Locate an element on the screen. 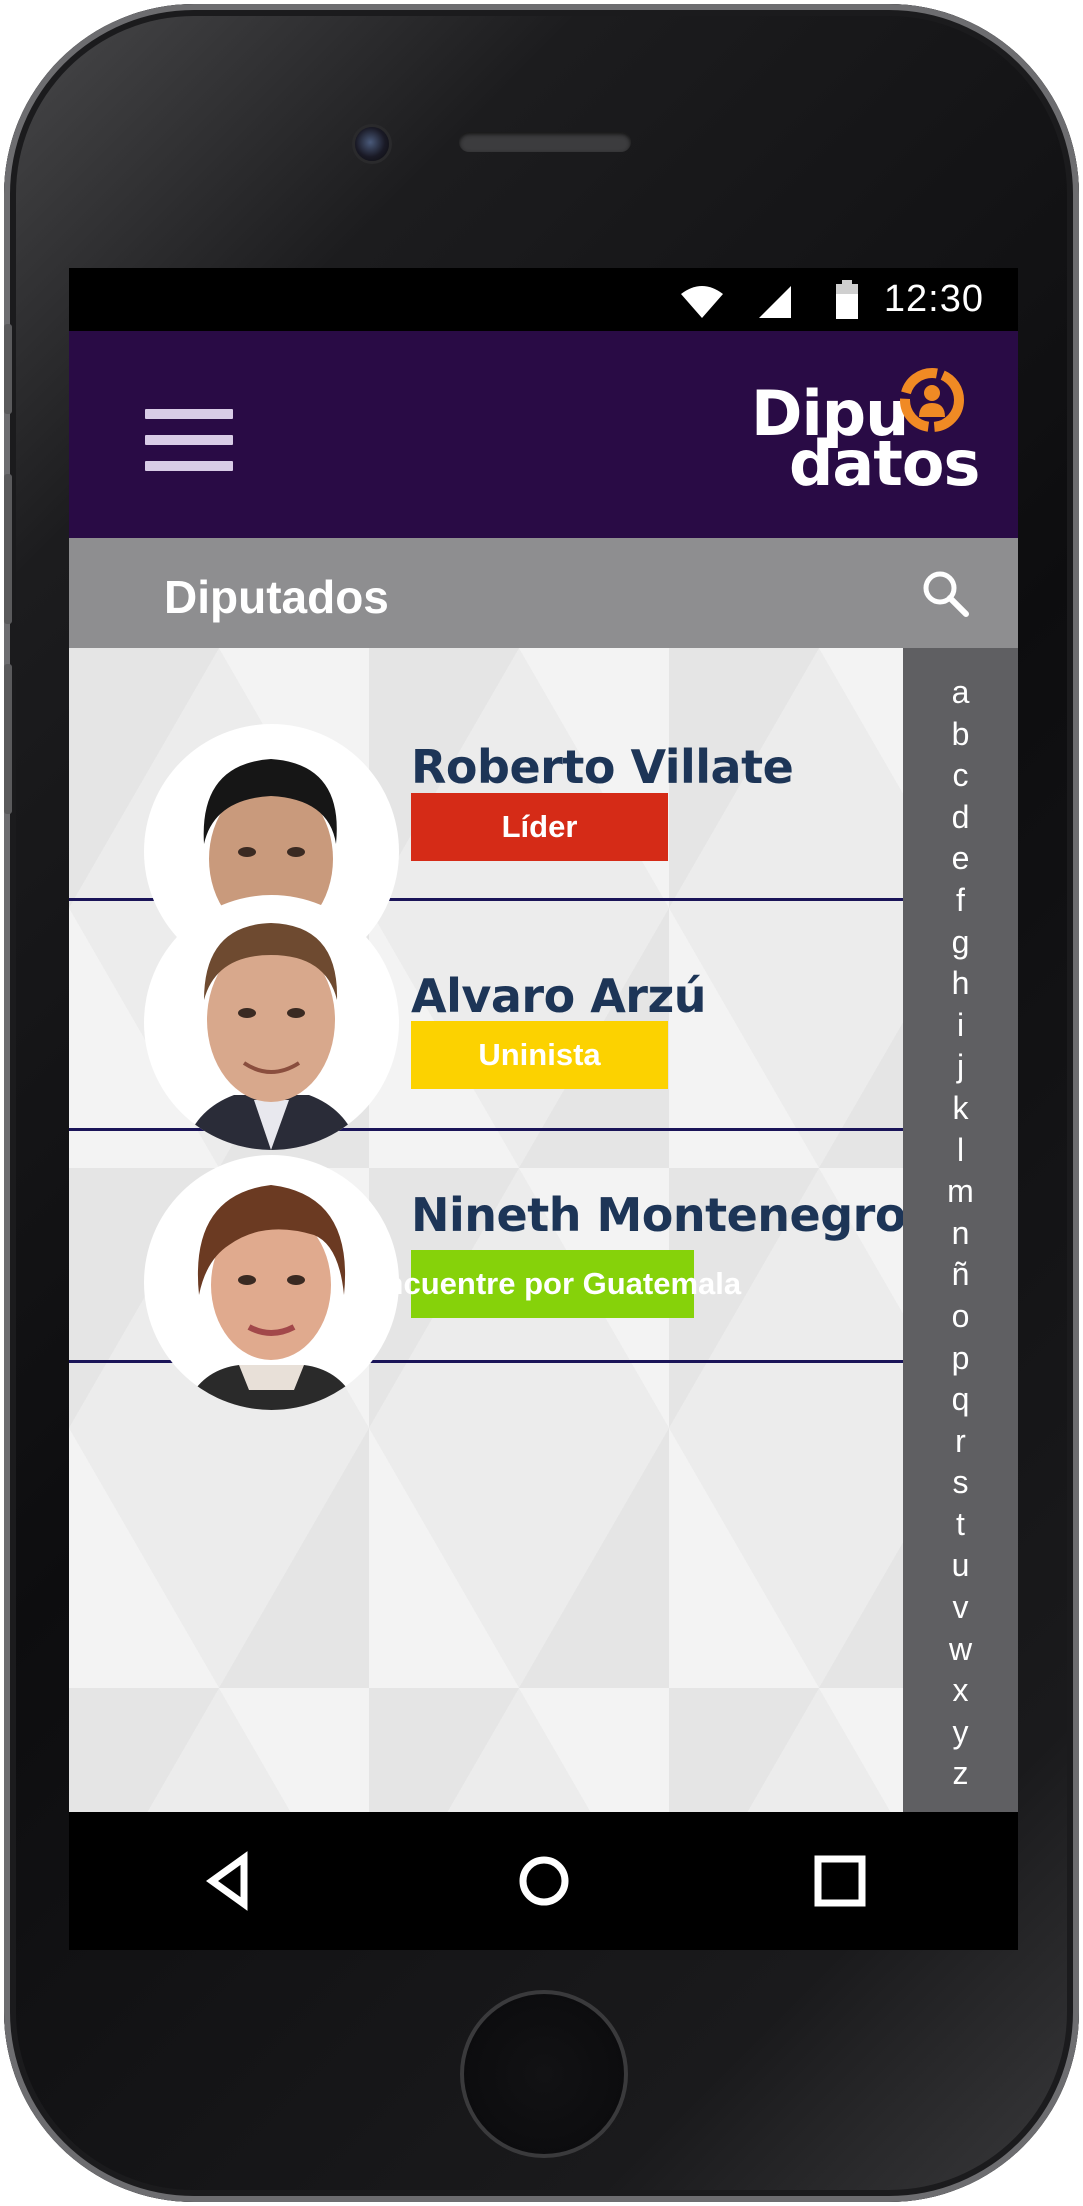 This screenshot has width=1083, height=2206. page-title: Diputados is located at coordinates (276, 597).